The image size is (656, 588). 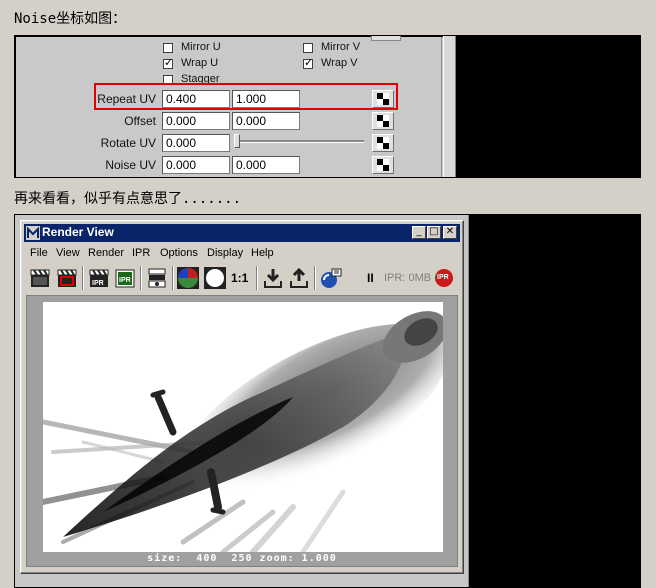 I want to click on menu-view: View, so click(x=68, y=253).